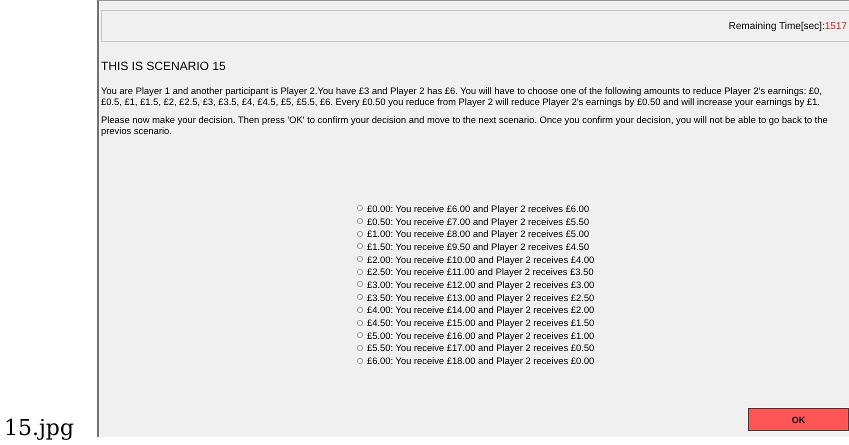 The width and height of the screenshot is (849, 445). What do you see at coordinates (480, 335) in the screenshot?
I see `option-label: £5.00: You receive £16.00 and Player 2 receives £1.00` at bounding box center [480, 335].